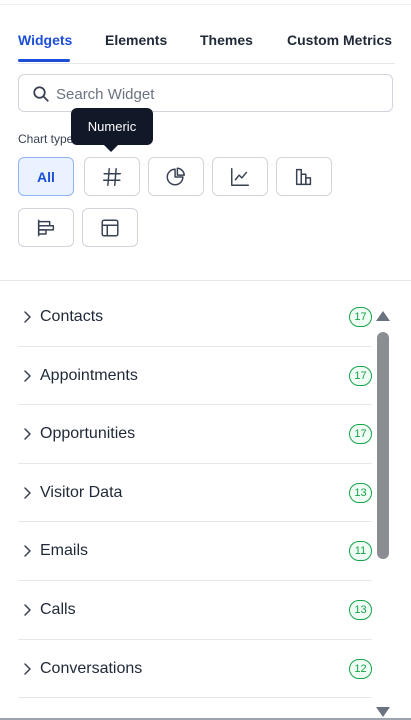 This screenshot has height=720, width=411. I want to click on category-row-calls: Calls 13, so click(195, 610).